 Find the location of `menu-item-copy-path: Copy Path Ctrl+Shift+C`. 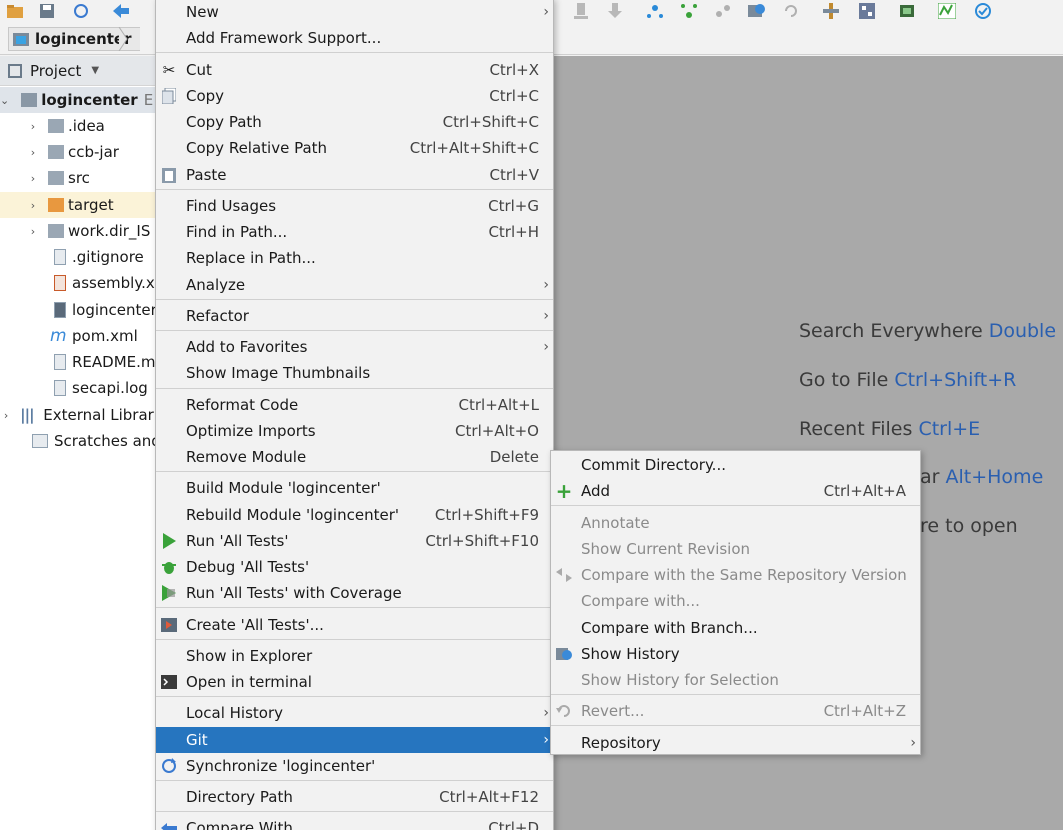

menu-item-copy-path: Copy Path Ctrl+Shift+C is located at coordinates (354, 122).